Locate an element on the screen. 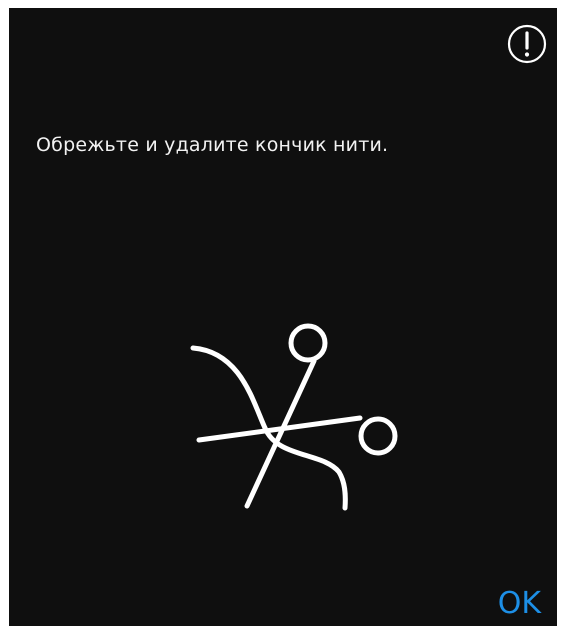 Image resolution: width=565 pixels, height=630 pixels. ok-button: OK is located at coordinates (519, 604).